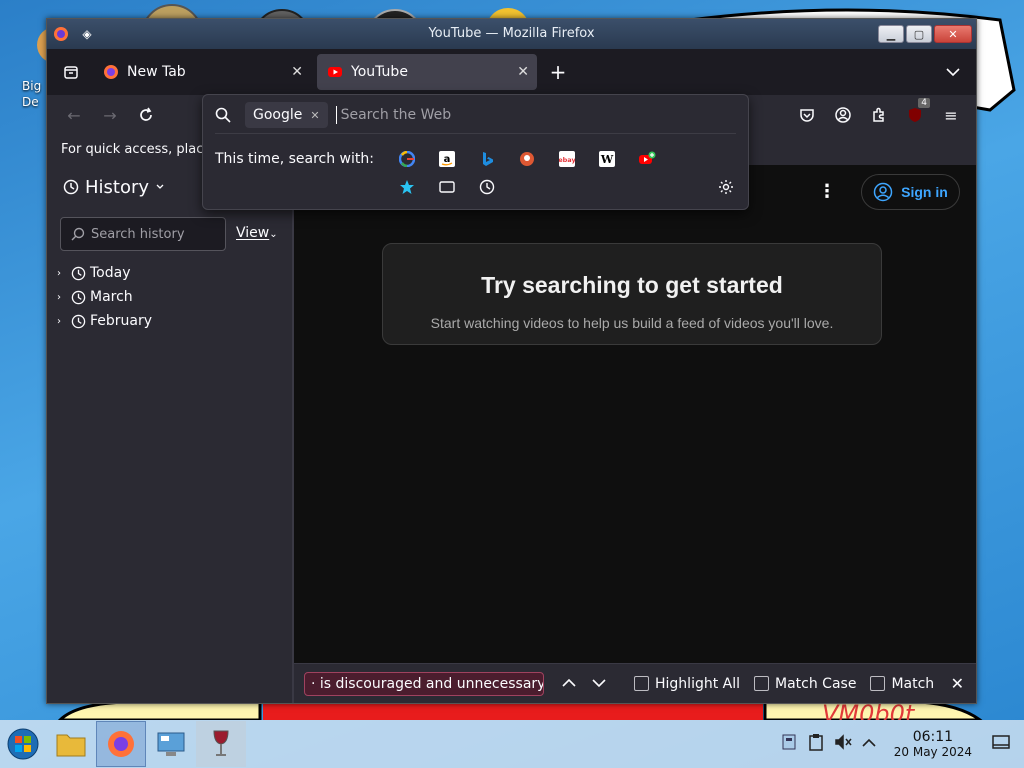 Image resolution: width=1024 pixels, height=768 pixels. What do you see at coordinates (512, 744) in the screenshot?
I see `taskbar: 06:11 20 May 2024` at bounding box center [512, 744].